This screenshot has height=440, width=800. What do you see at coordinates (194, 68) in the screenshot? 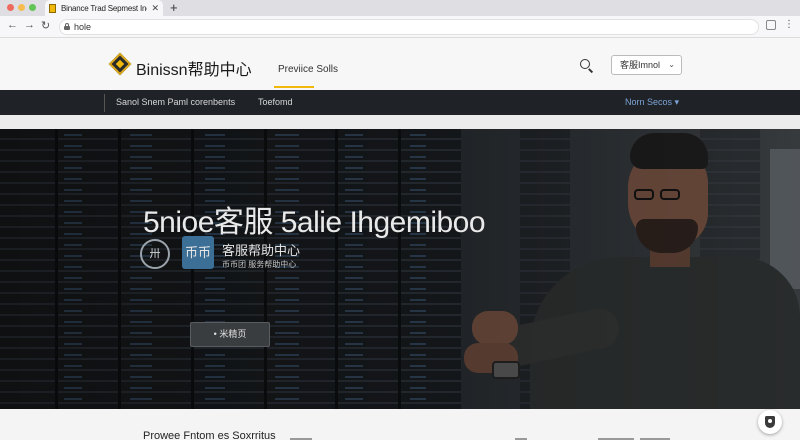
I see `brand-title: Binissn帮助中心` at bounding box center [194, 68].